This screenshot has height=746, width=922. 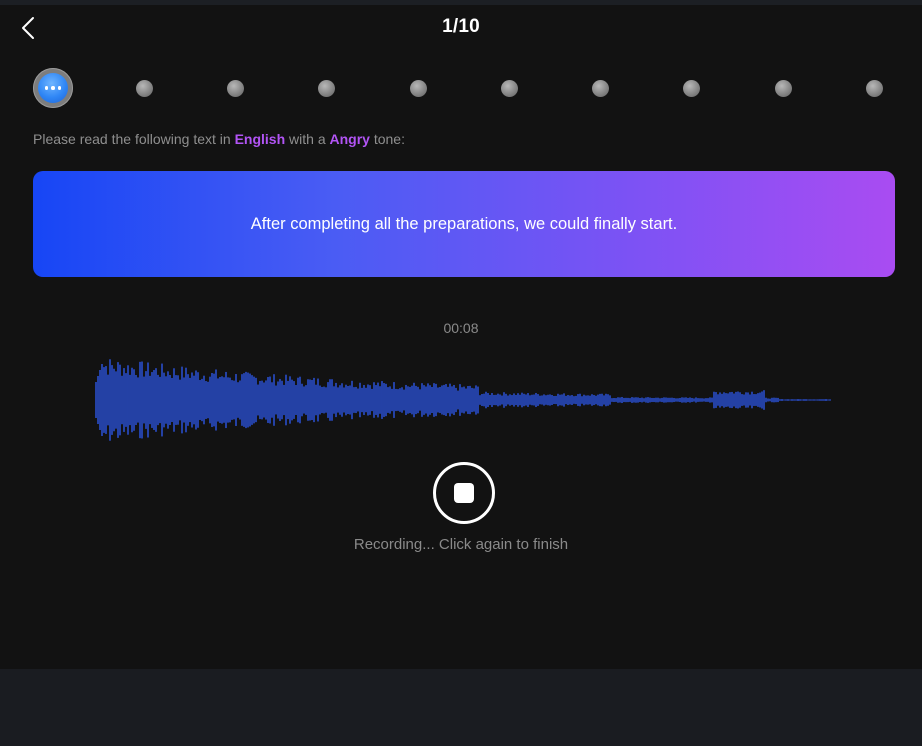 What do you see at coordinates (461, 328) in the screenshot?
I see `recording-timer: 00:08` at bounding box center [461, 328].